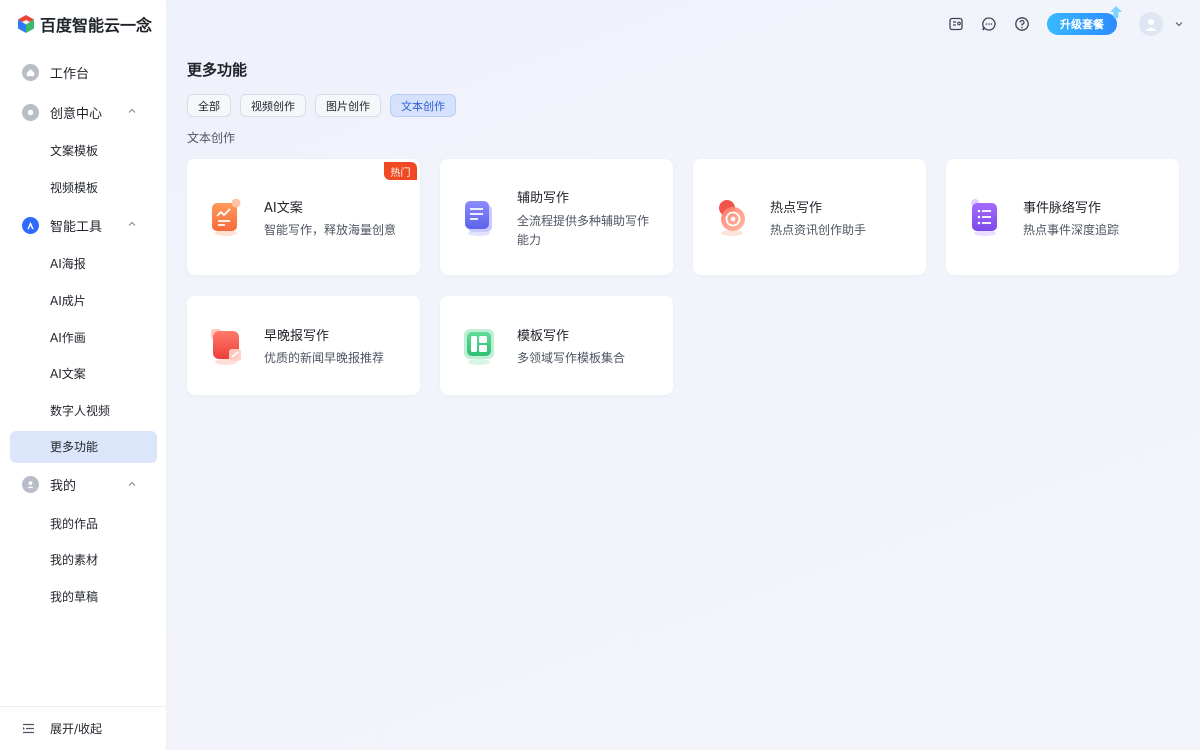 This screenshot has width=1200, height=750. What do you see at coordinates (83, 523) in the screenshot?
I see `sidebar-item-my-works: 我的作品` at bounding box center [83, 523].